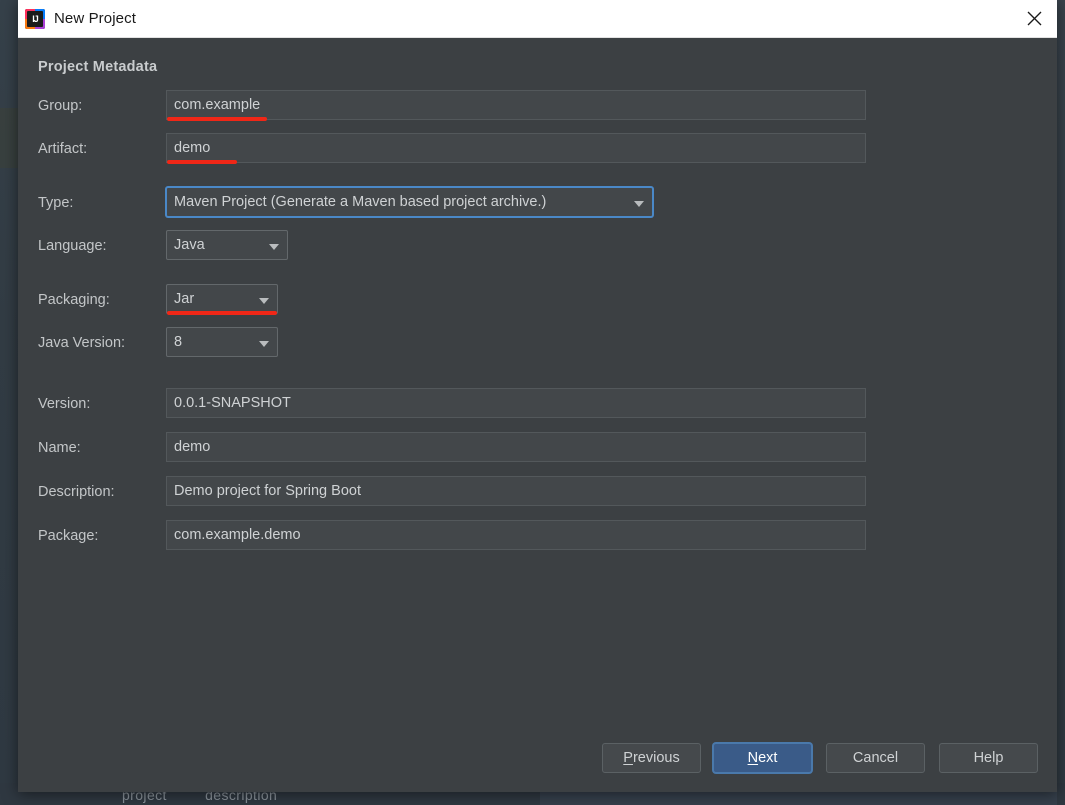 This screenshot has width=1065, height=805. Describe the element at coordinates (63, 149) in the screenshot. I see `label-artifact: Artifact:` at that location.